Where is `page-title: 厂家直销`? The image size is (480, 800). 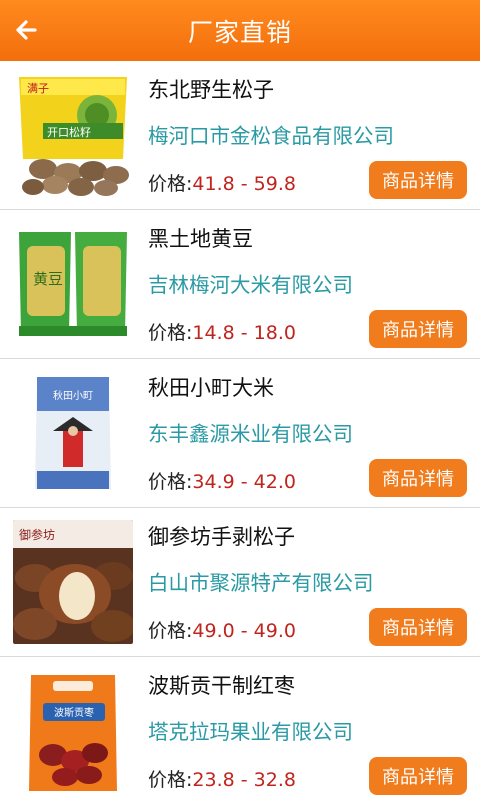
page-title: 厂家直销 is located at coordinates (239, 32).